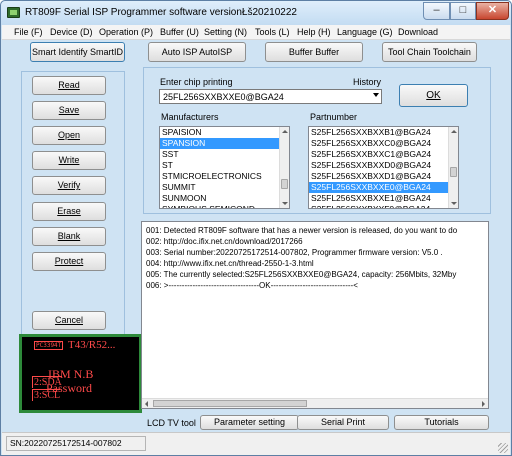 Image resolution: width=512 pixels, height=456 pixels. I want to click on menu-file: File (F), so click(28, 32).